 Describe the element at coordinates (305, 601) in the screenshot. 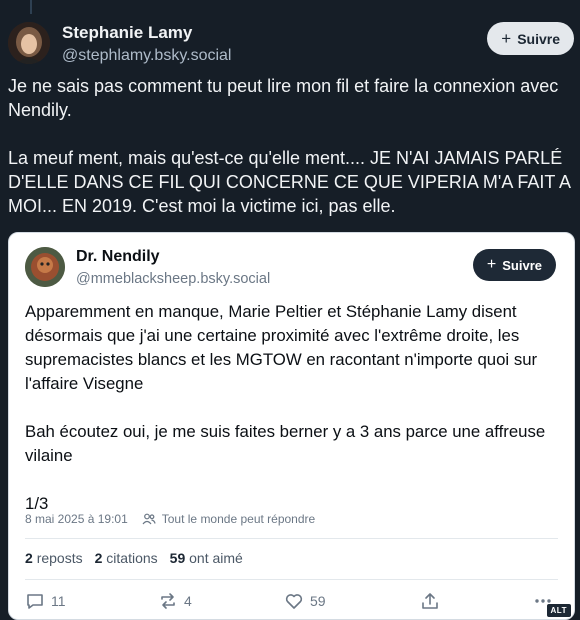

I see `like-button: 59` at that location.